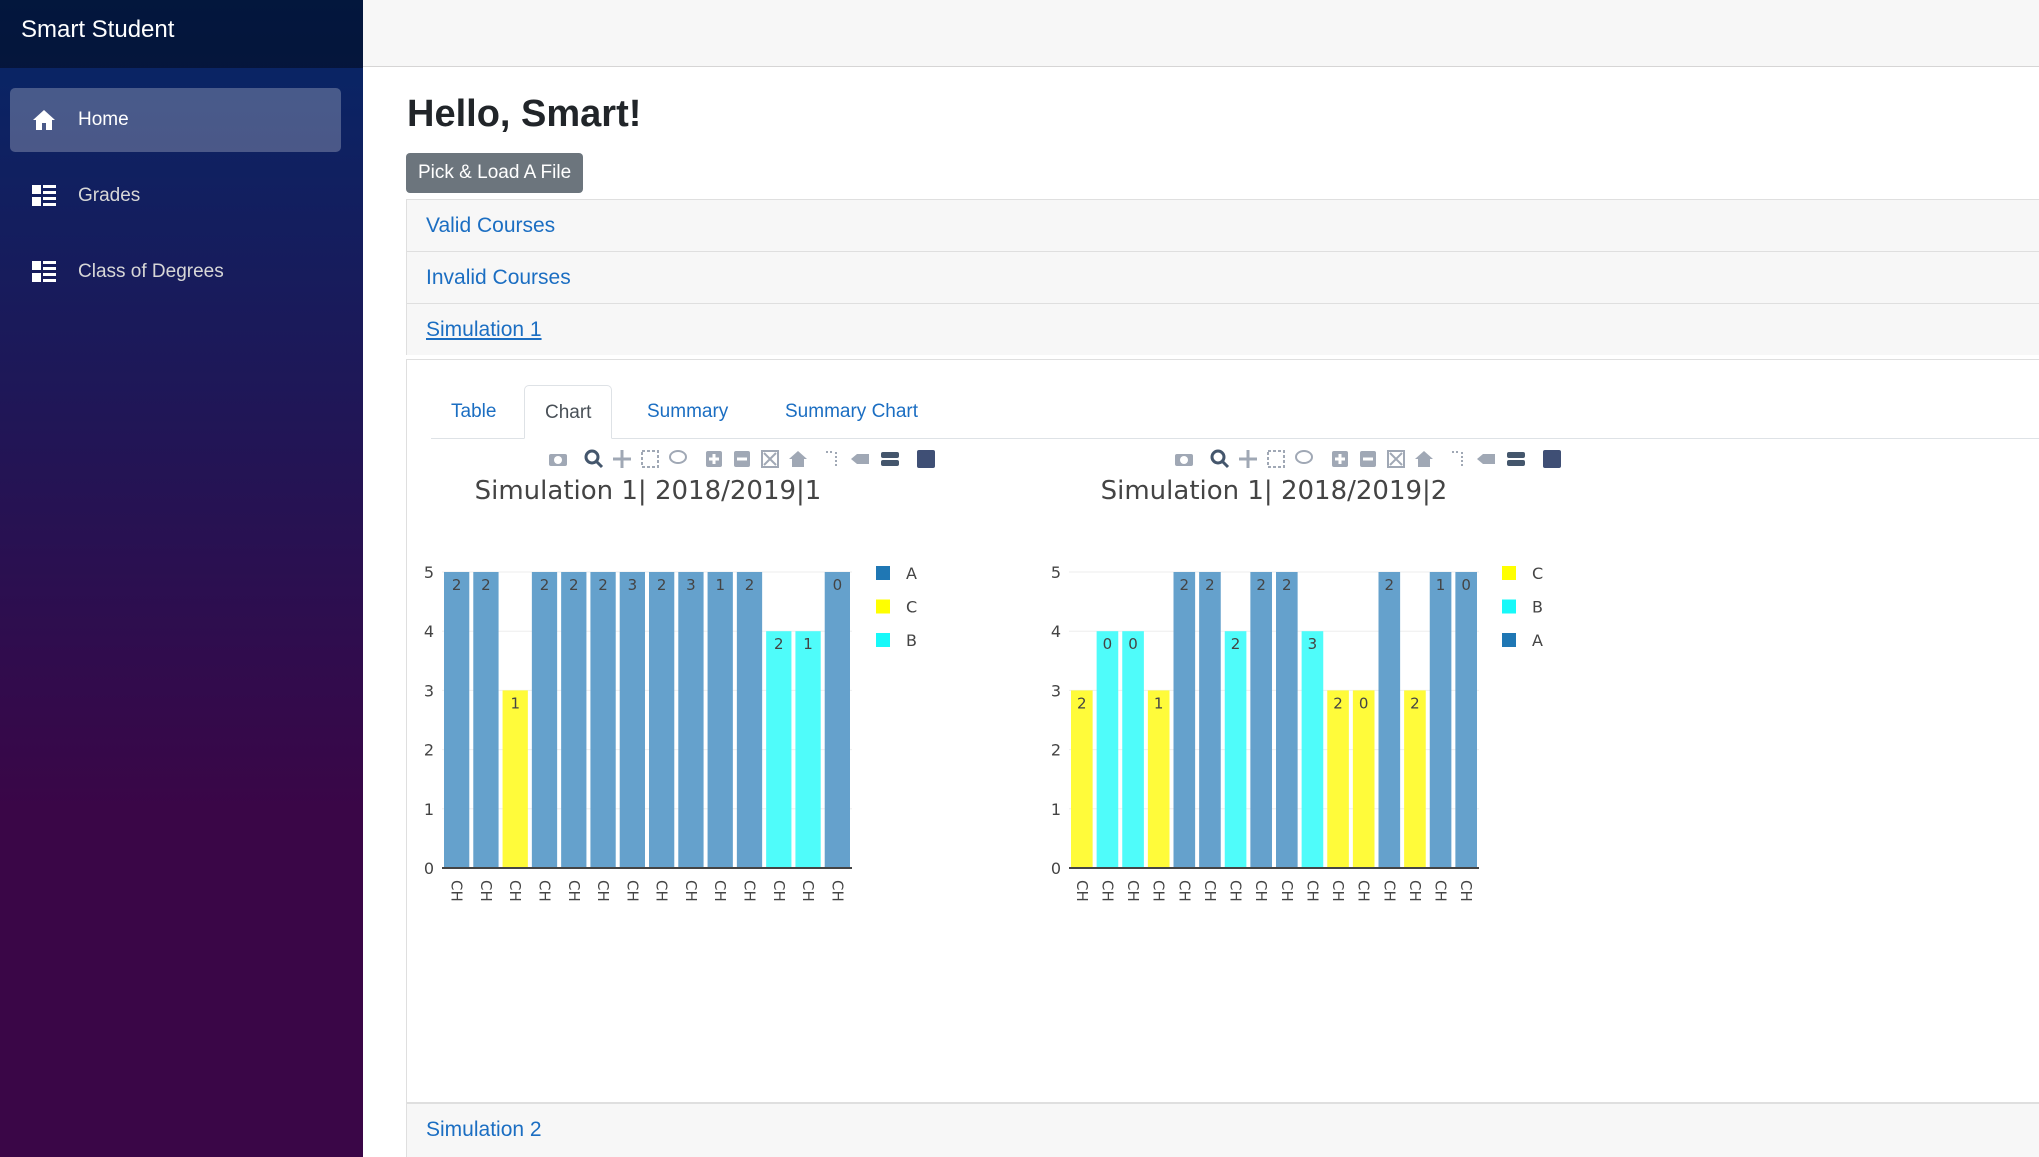 Image resolution: width=2039 pixels, height=1157 pixels. I want to click on bar-label: 1, so click(808, 644).